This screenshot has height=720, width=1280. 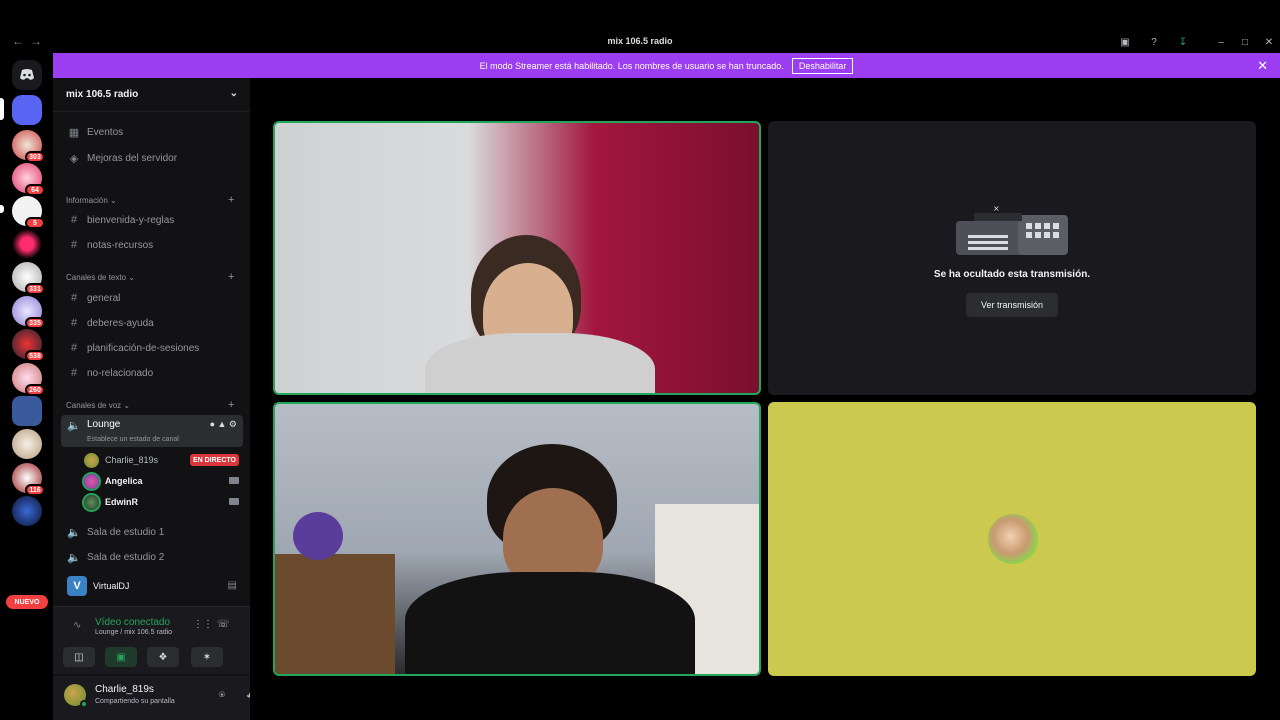 I want to click on user-status: Compartiendo su pantalla, so click(x=135, y=701).